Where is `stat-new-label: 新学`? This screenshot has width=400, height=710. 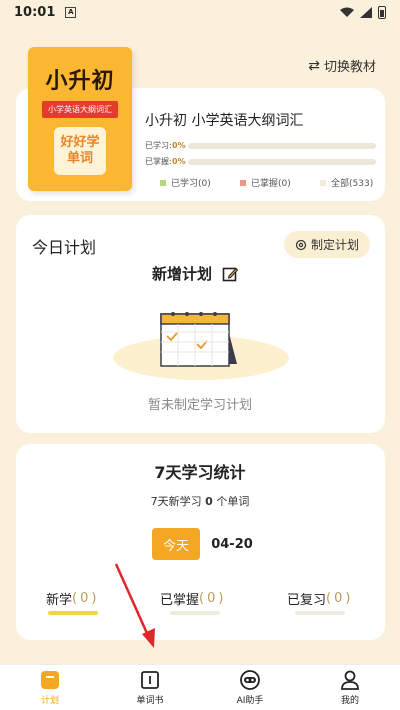 stat-new-label: 新学 is located at coordinates (59, 600).